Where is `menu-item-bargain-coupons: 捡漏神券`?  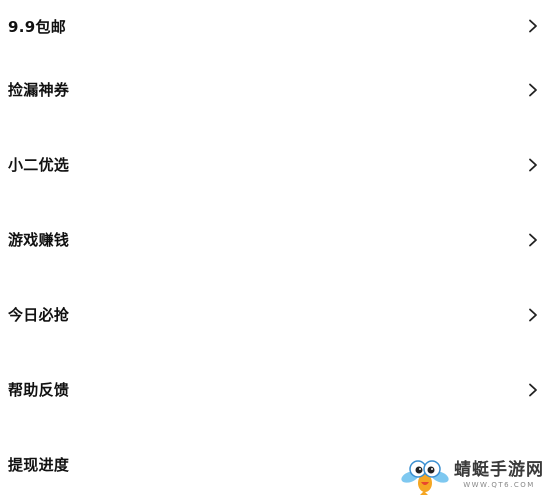 menu-item-bargain-coupons: 捡漏神券 is located at coordinates (278, 89).